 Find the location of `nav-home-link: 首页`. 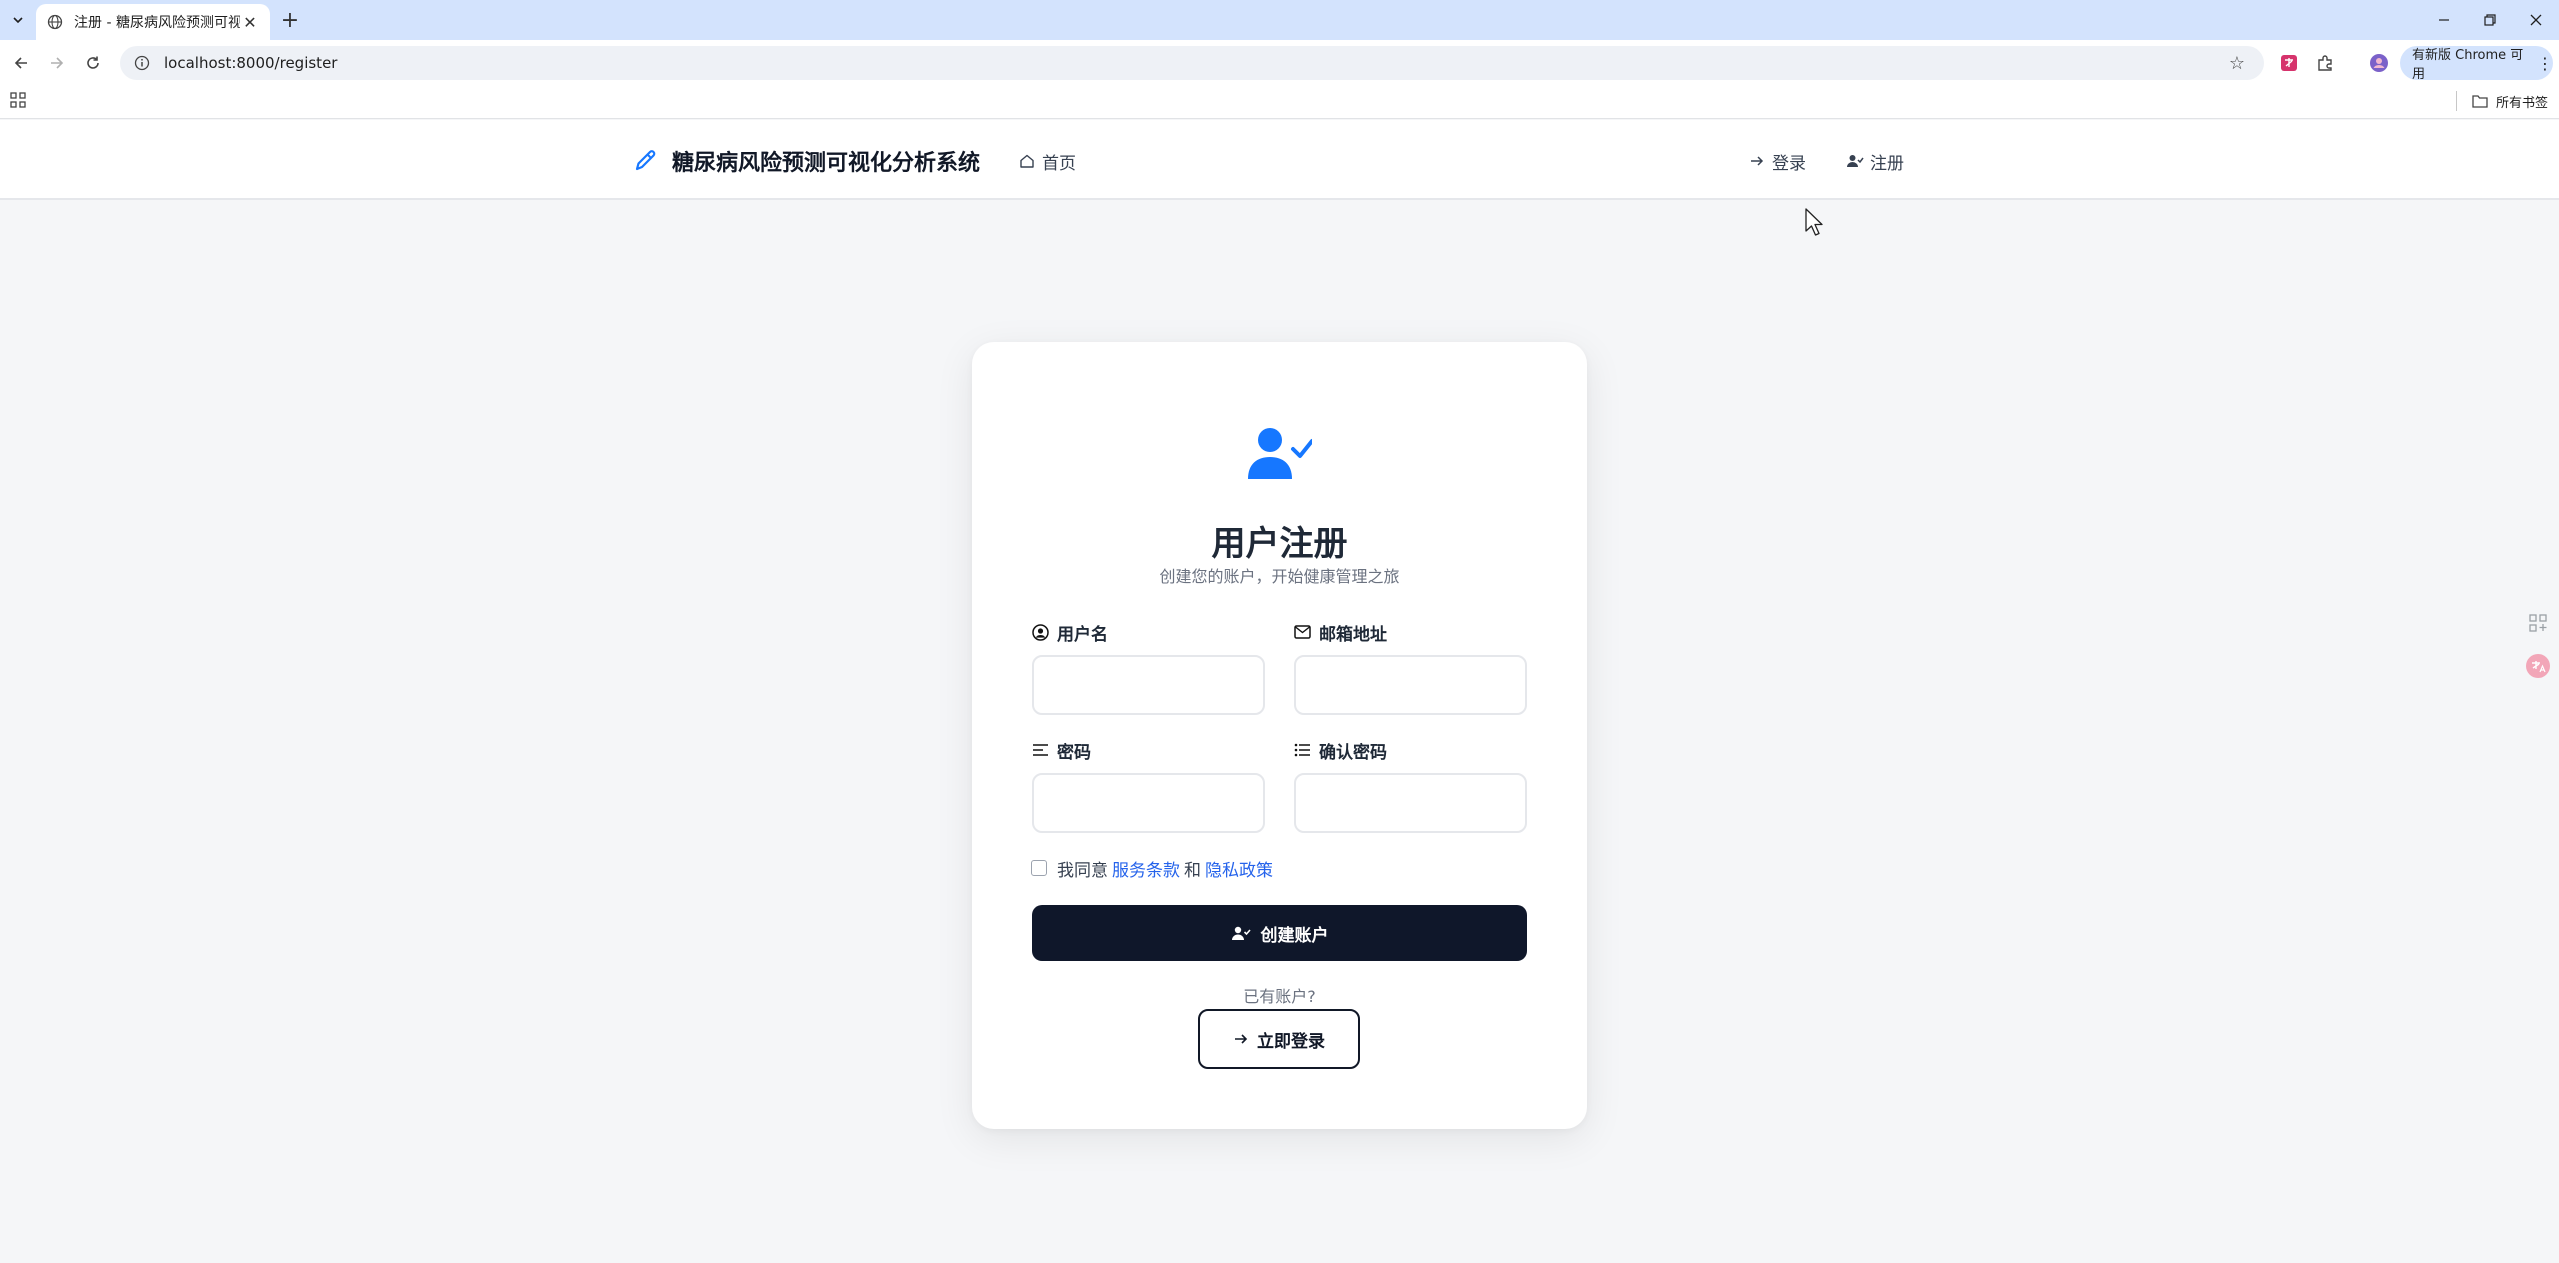

nav-home-link: 首页 is located at coordinates (1047, 161).